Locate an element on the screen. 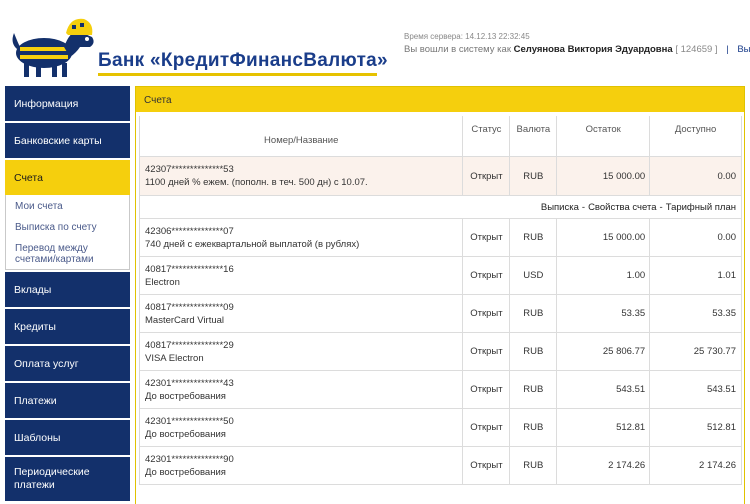  nav-deposits-label: Вклады is located at coordinates (33, 289).